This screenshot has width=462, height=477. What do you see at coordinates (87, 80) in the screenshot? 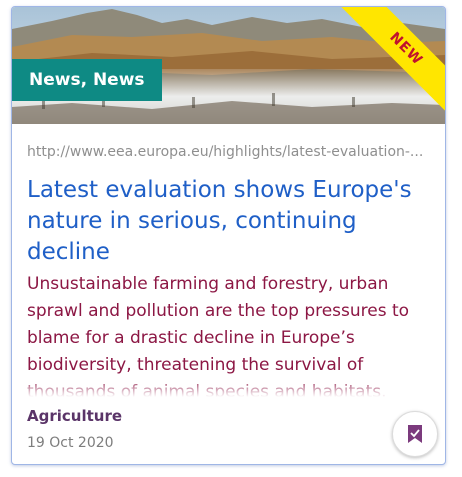
I see `category-badge: News, News` at bounding box center [87, 80].